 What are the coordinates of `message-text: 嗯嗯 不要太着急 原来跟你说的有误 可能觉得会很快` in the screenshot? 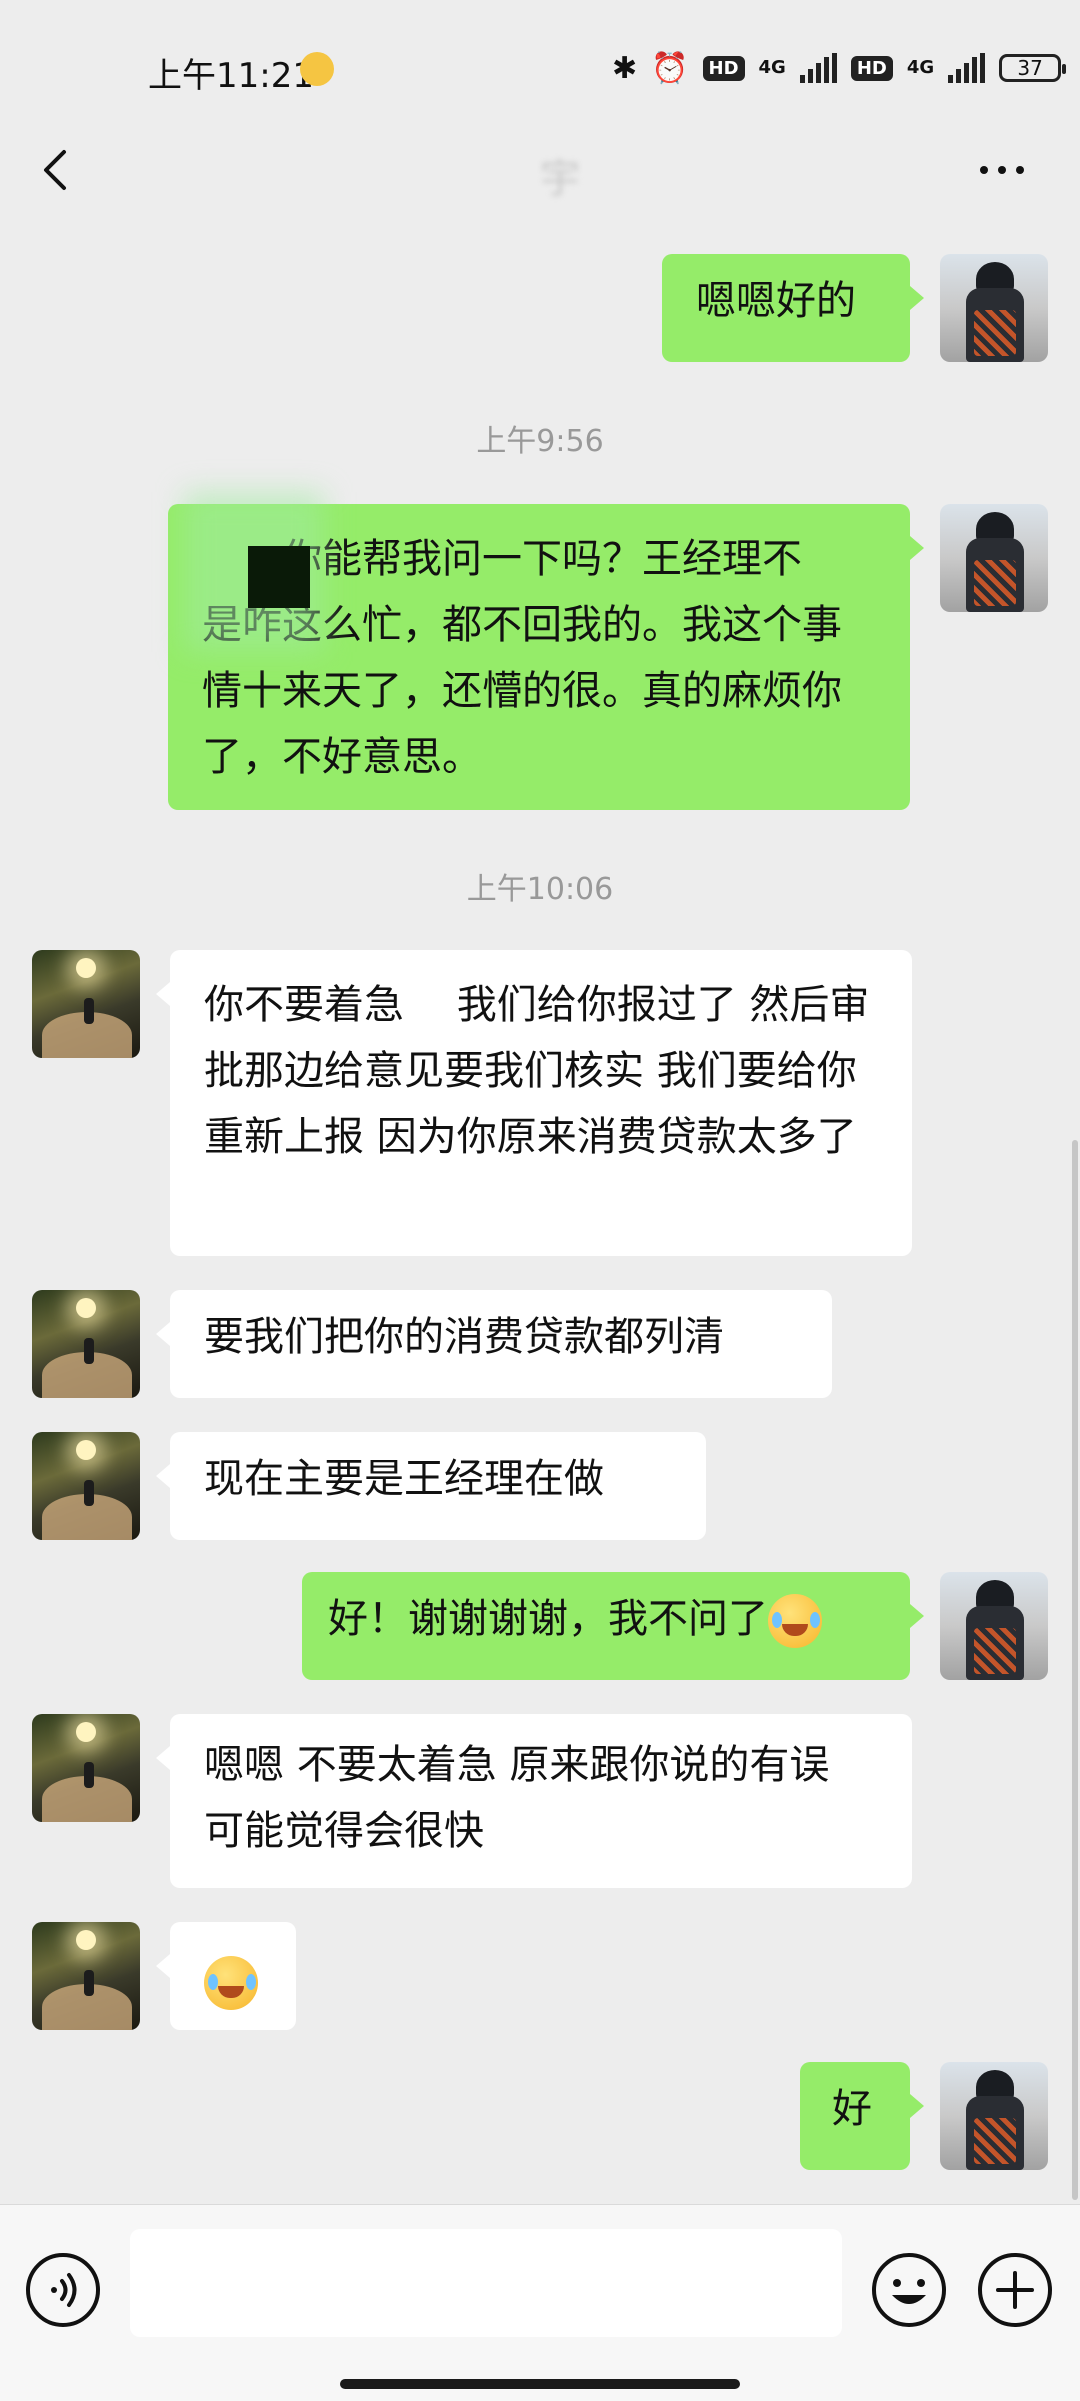 It's located at (517, 1798).